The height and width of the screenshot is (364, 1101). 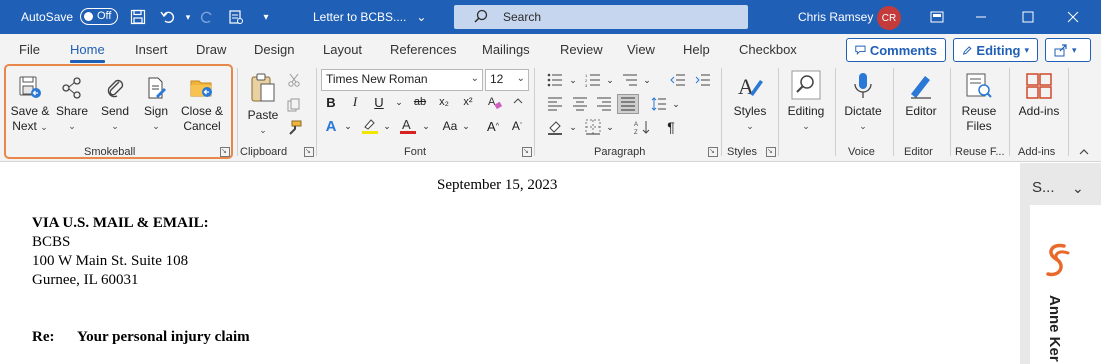 What do you see at coordinates (979, 103) in the screenshot?
I see `reuse-files-button: Reuse Files` at bounding box center [979, 103].